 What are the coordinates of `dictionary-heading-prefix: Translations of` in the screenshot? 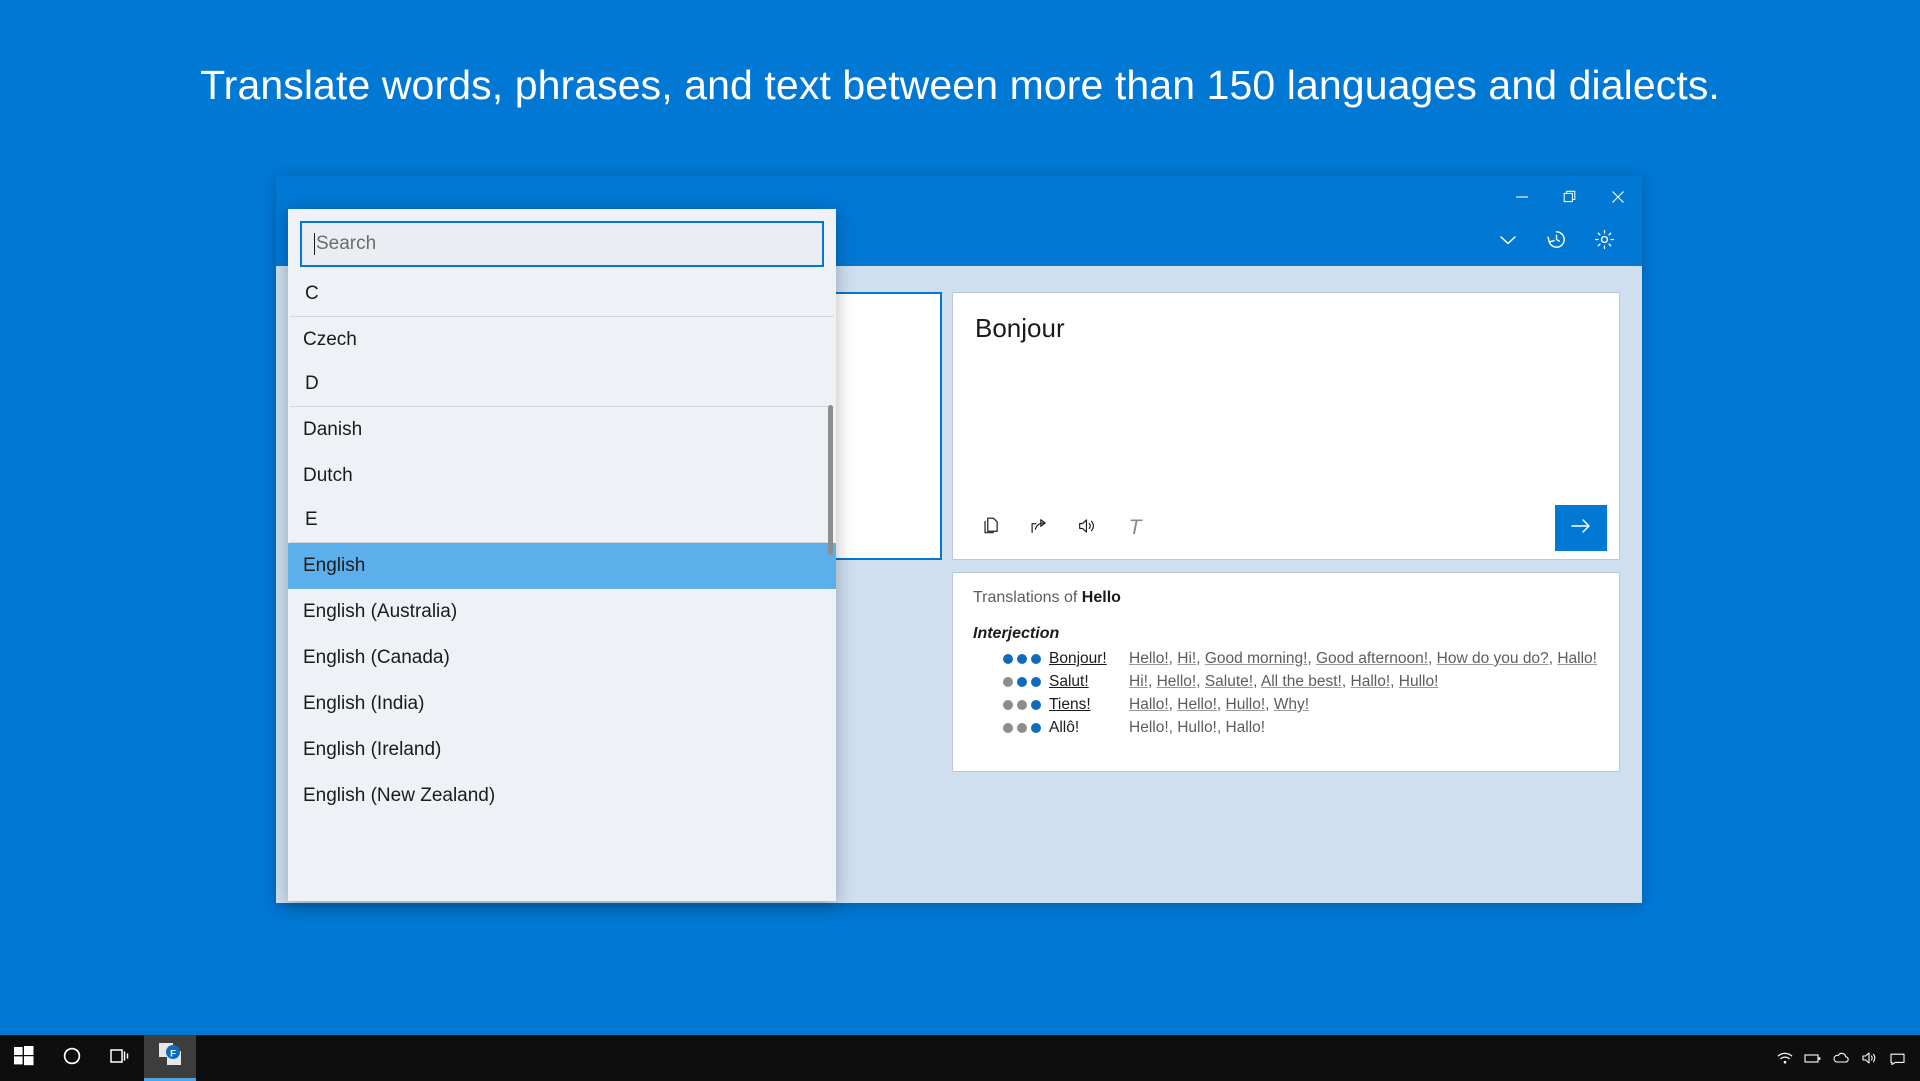 It's located at (1025, 597).